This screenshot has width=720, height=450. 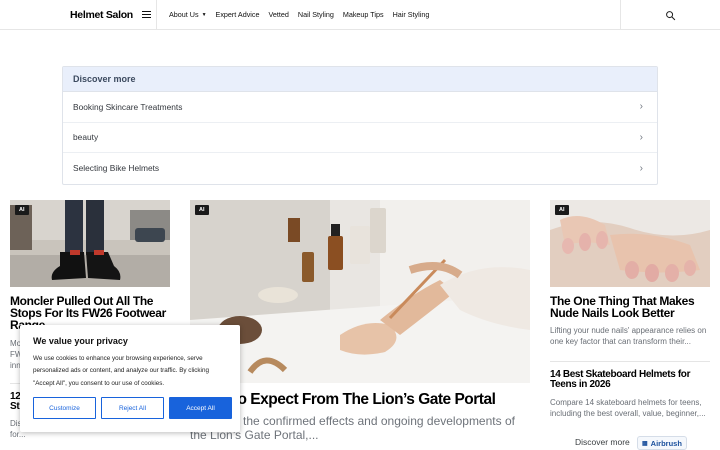 I want to click on airbrush-chip: ▦ Airbrush, so click(x=662, y=443).